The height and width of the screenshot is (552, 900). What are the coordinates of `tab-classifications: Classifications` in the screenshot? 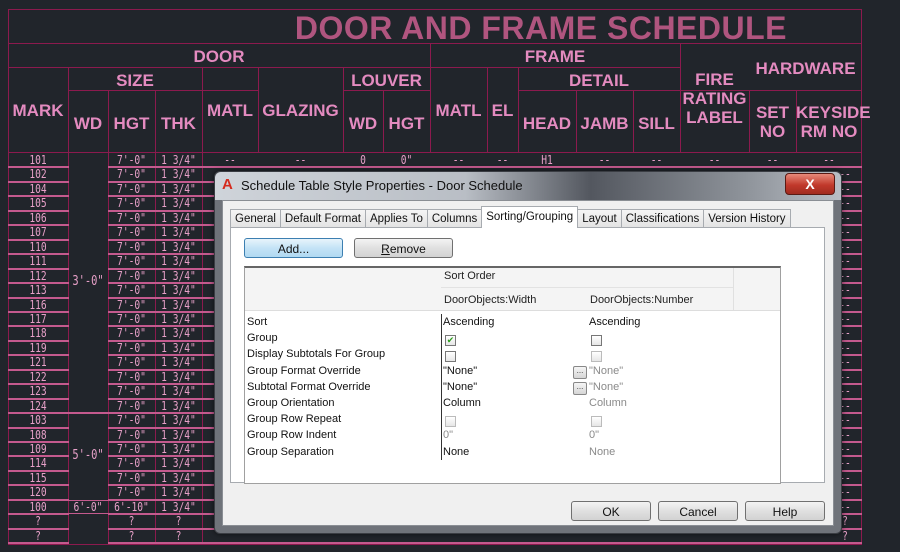 It's located at (662, 218).